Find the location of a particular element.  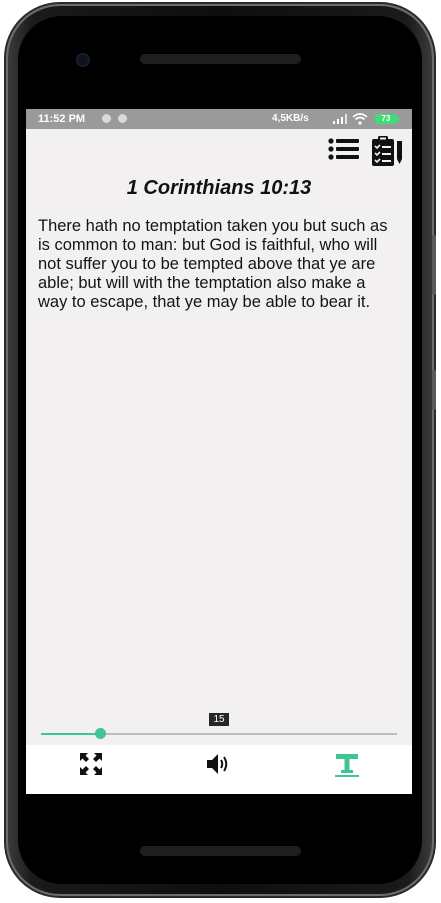

signal-strength-icon is located at coordinates (340, 119).